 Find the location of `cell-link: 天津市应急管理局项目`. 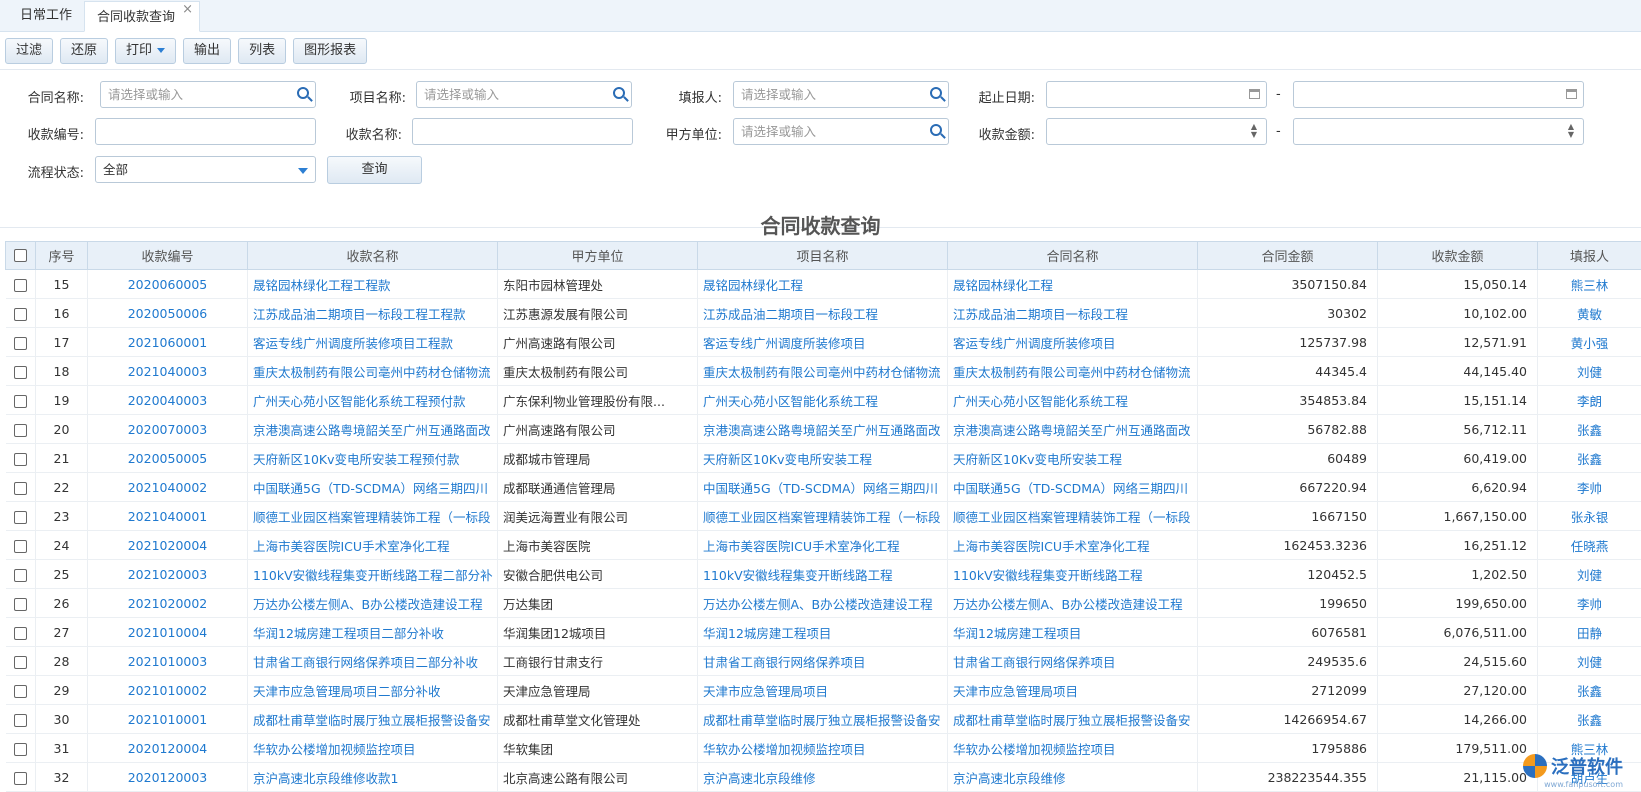

cell-link: 天津市应急管理局项目 is located at coordinates (1015, 691).